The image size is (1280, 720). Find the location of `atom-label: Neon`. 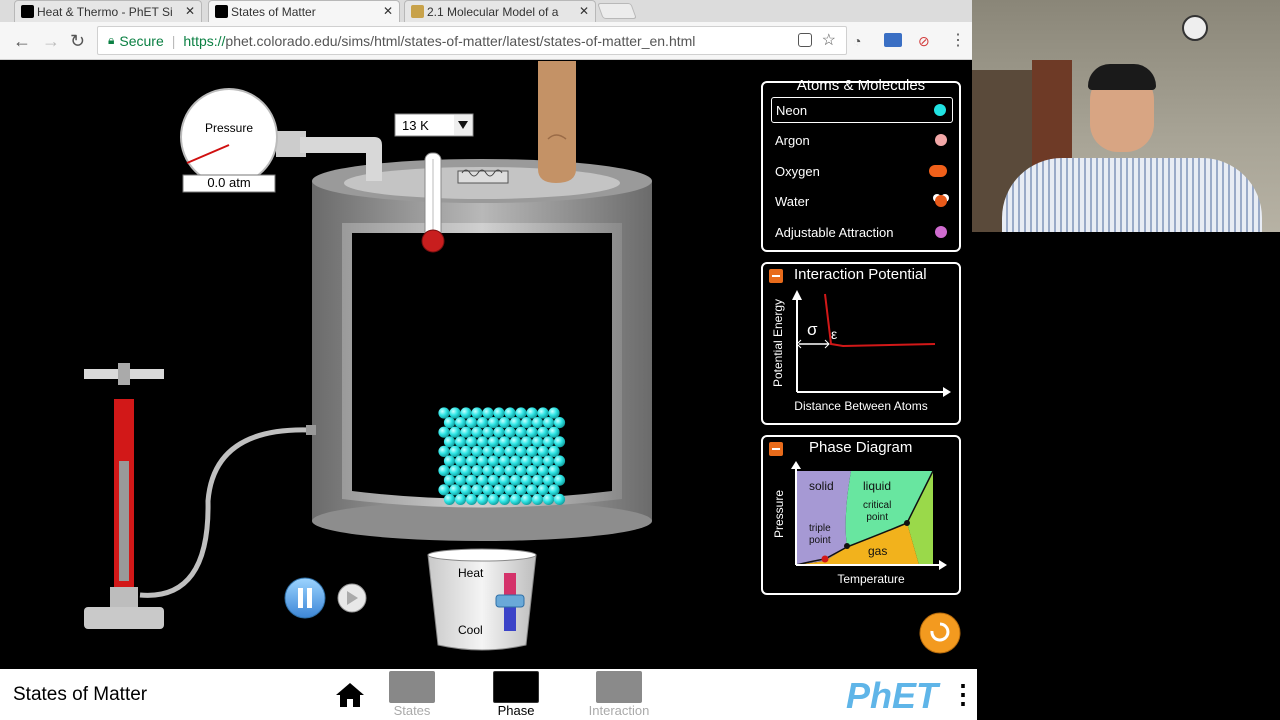

atom-label: Neon is located at coordinates (792, 110).